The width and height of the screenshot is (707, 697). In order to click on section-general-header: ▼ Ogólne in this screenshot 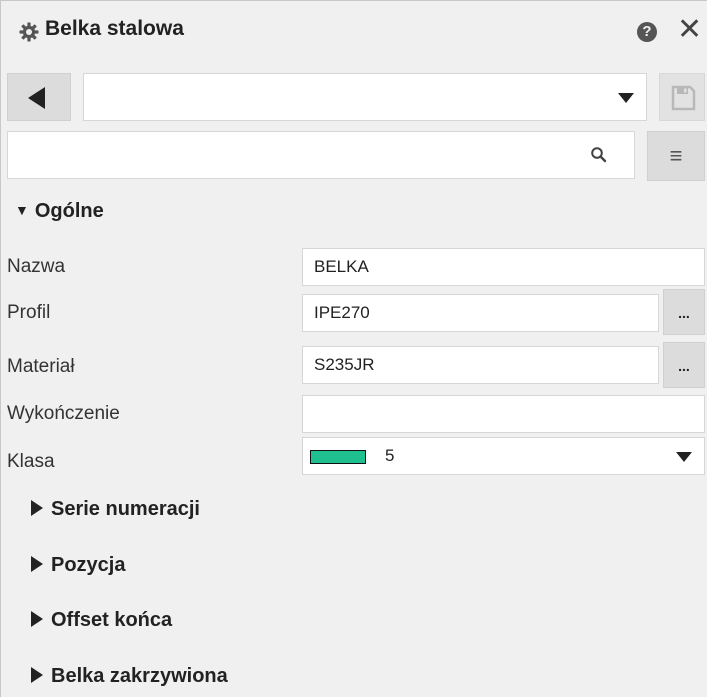, I will do `click(59, 211)`.